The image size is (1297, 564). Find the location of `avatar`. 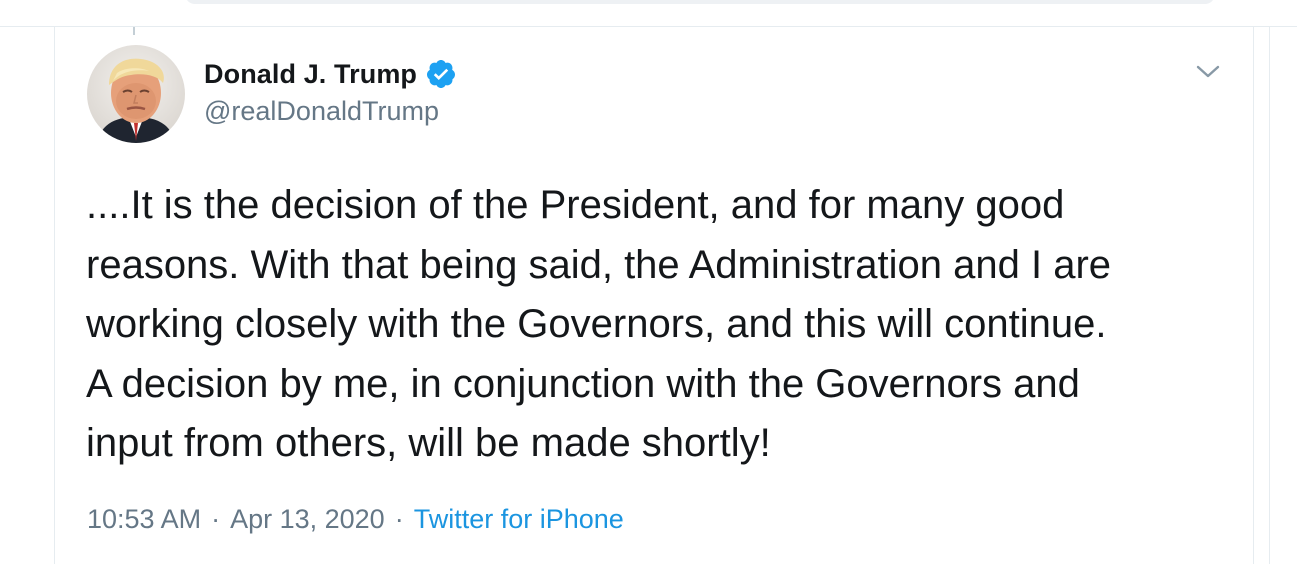

avatar is located at coordinates (136, 94).